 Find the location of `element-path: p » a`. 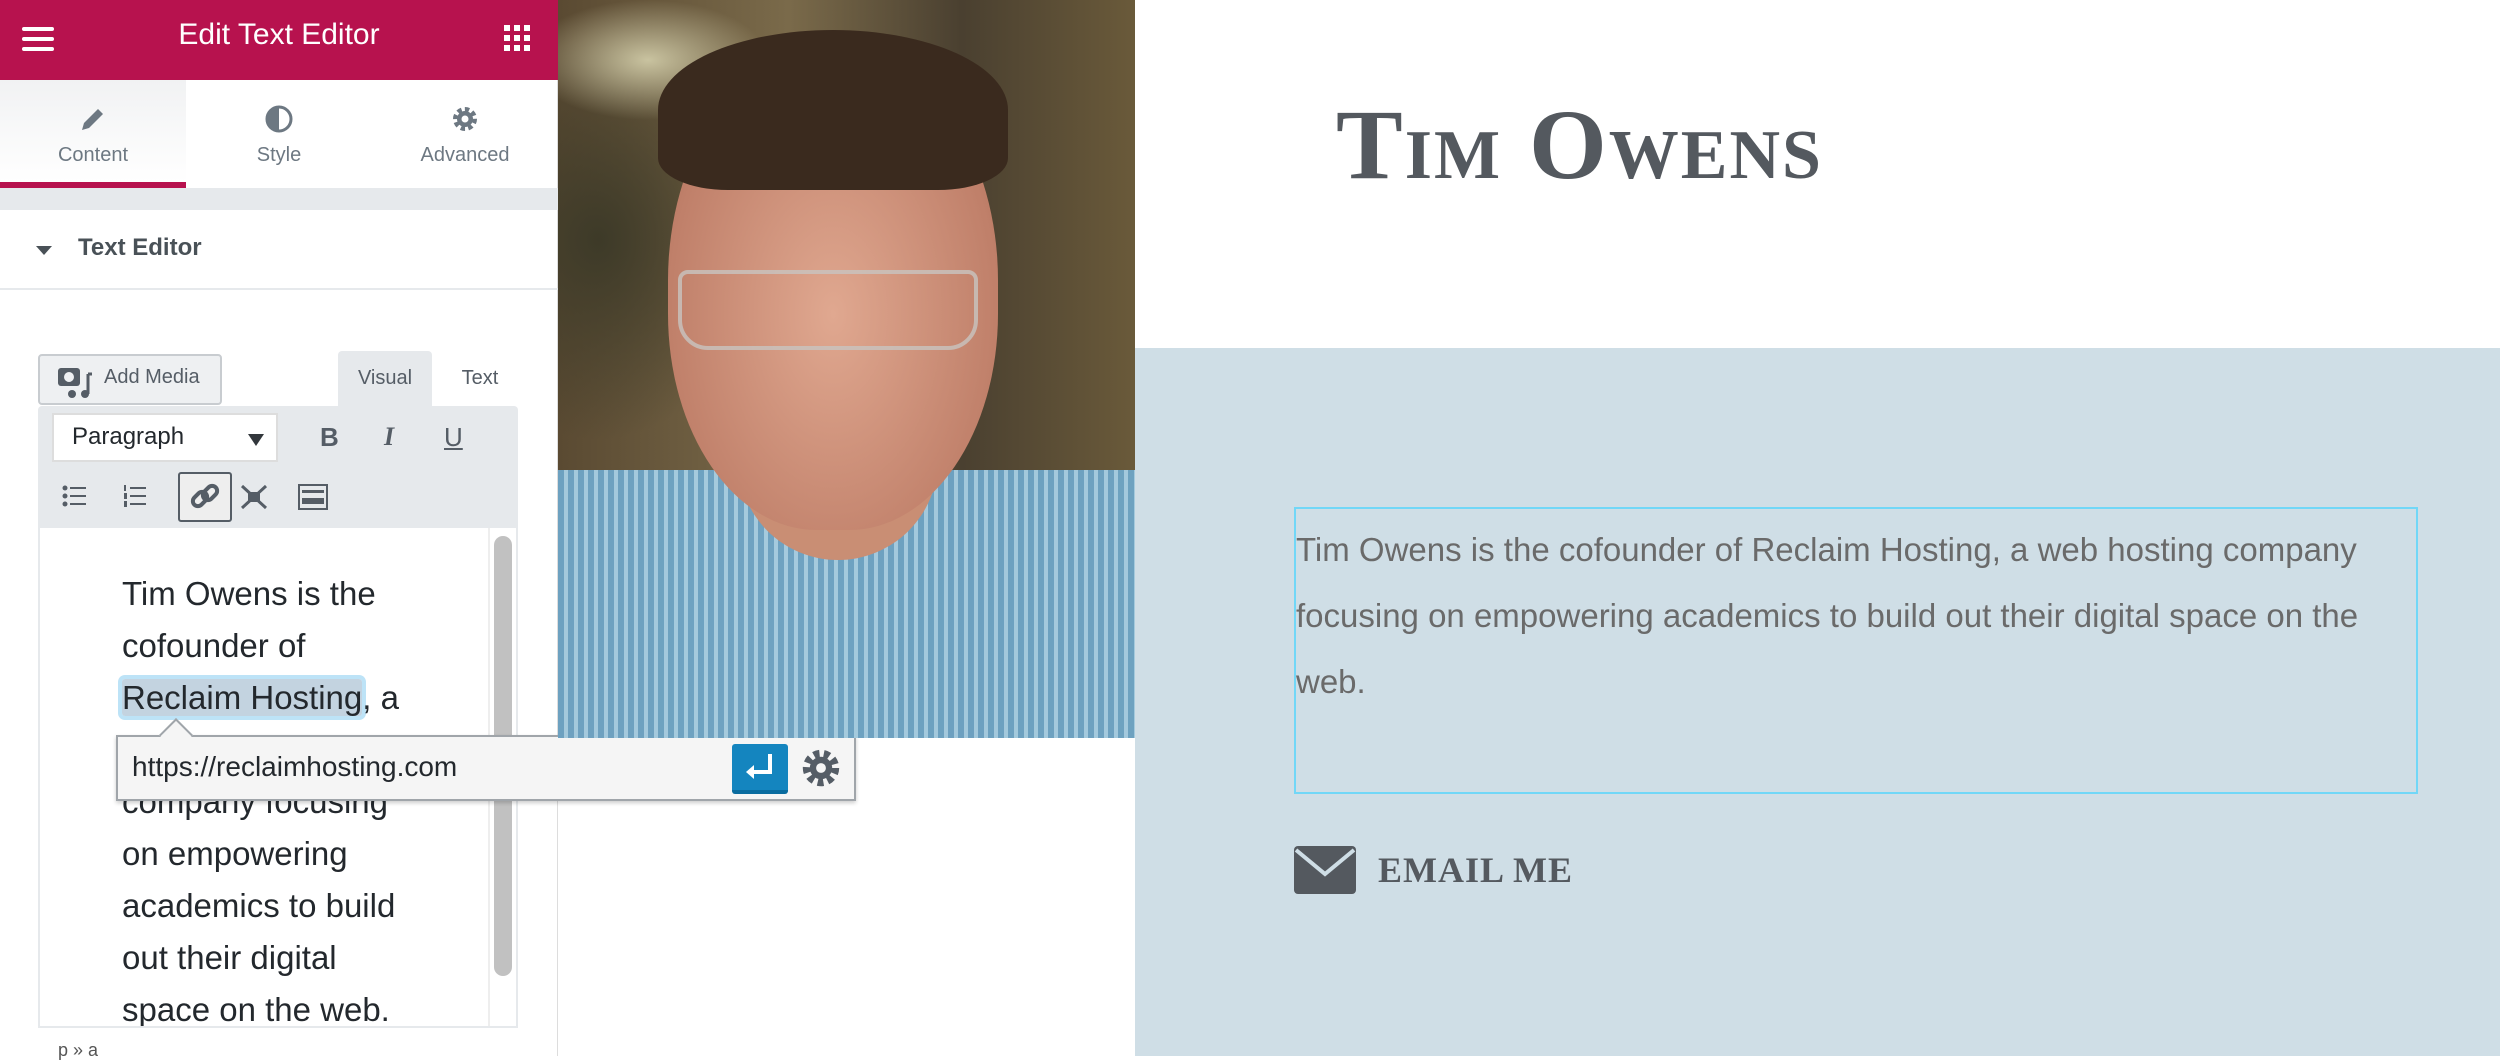

element-path: p » a is located at coordinates (78, 1050).